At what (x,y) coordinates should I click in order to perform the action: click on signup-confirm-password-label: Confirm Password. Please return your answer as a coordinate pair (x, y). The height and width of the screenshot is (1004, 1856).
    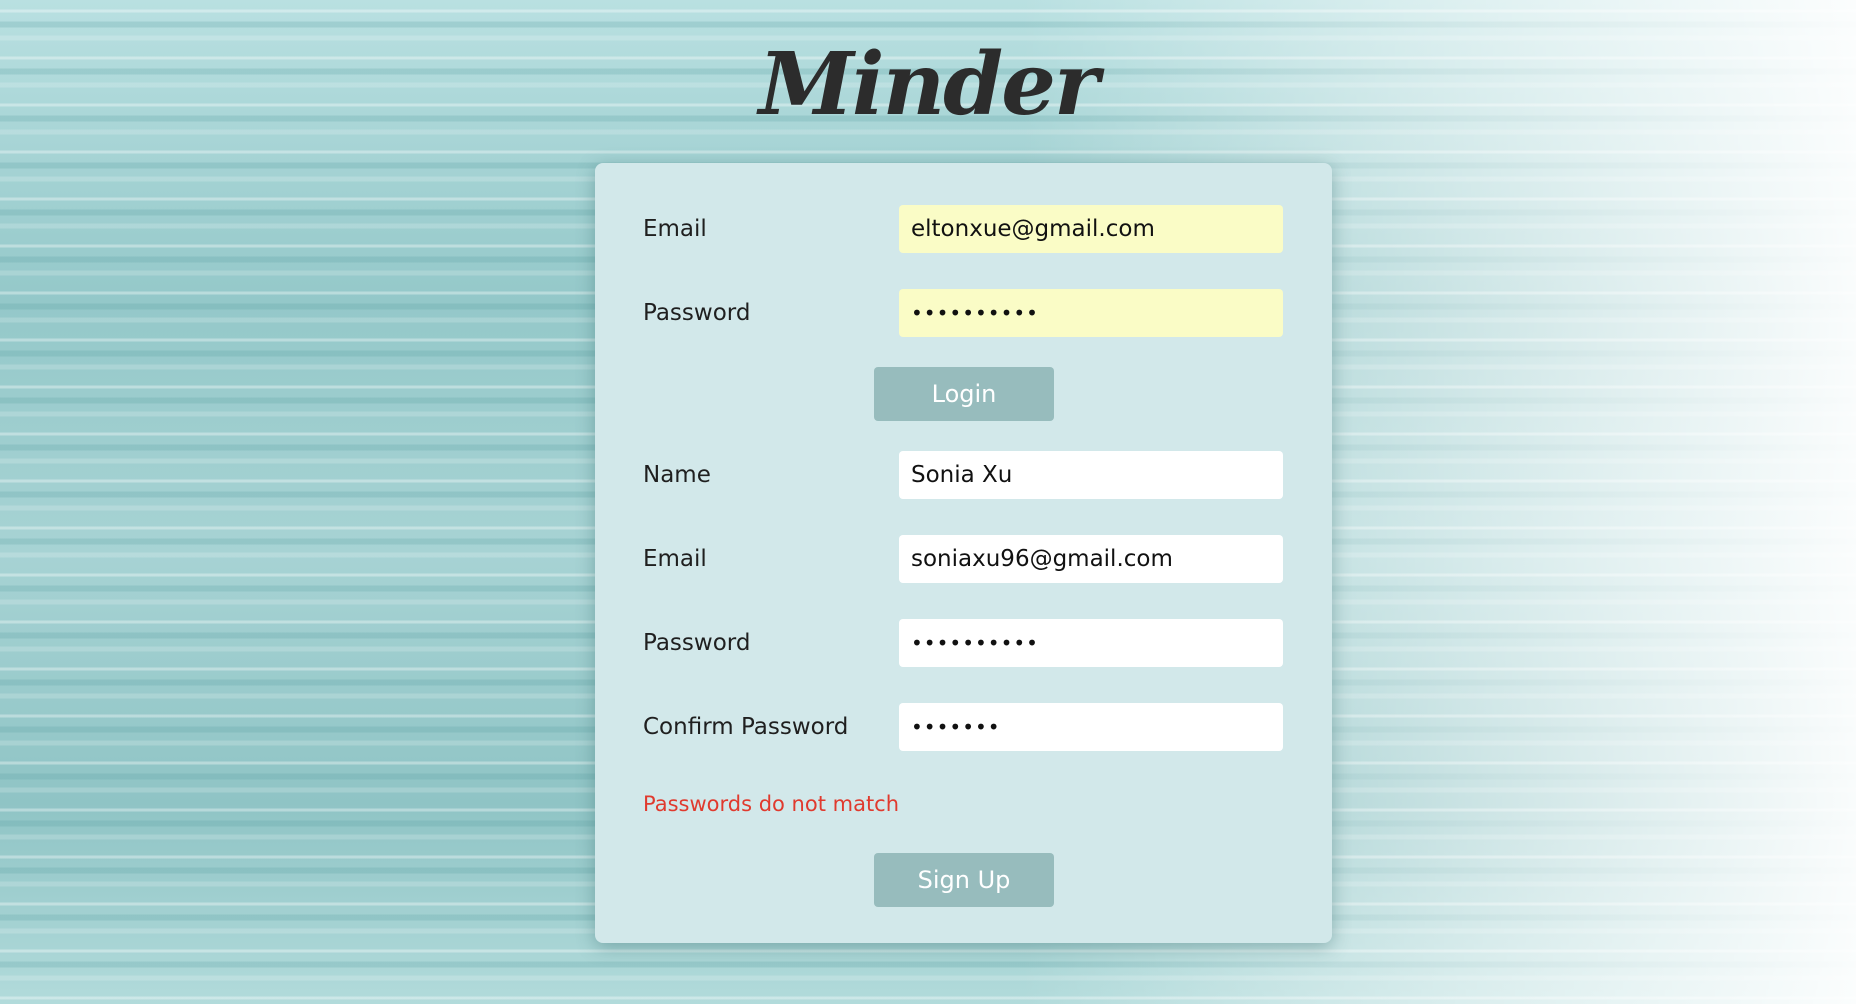
    Looking at the image, I should click on (746, 727).